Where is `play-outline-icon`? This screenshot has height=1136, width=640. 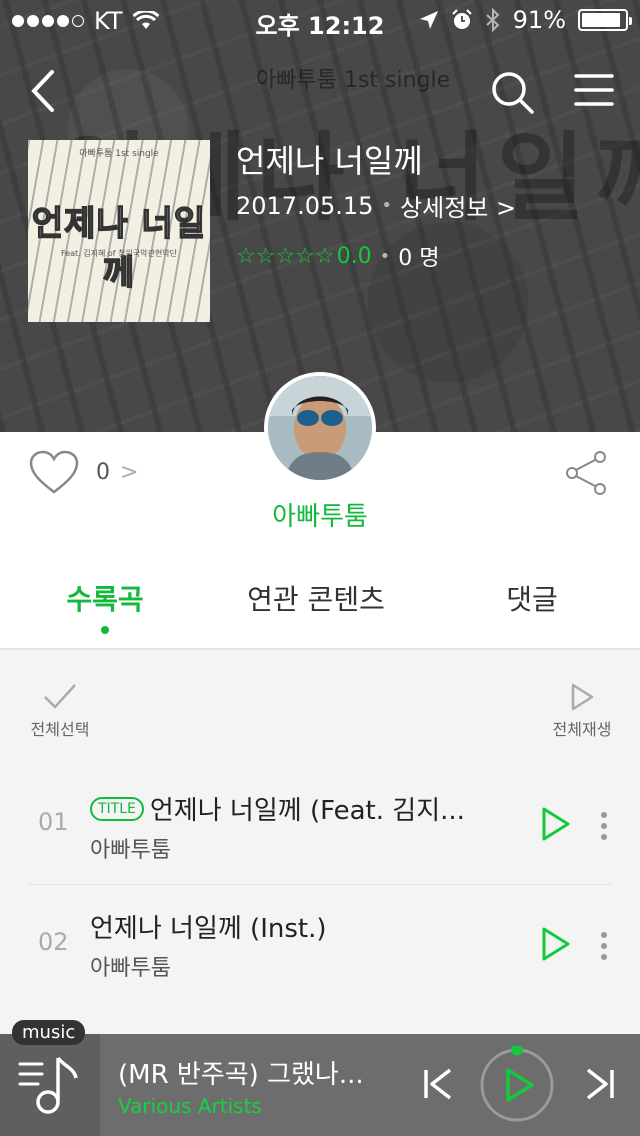 play-outline-icon is located at coordinates (582, 697).